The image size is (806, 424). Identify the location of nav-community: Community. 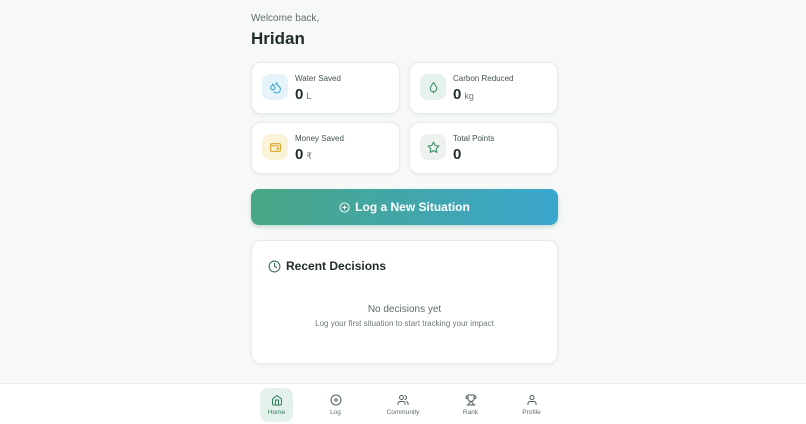
(403, 405).